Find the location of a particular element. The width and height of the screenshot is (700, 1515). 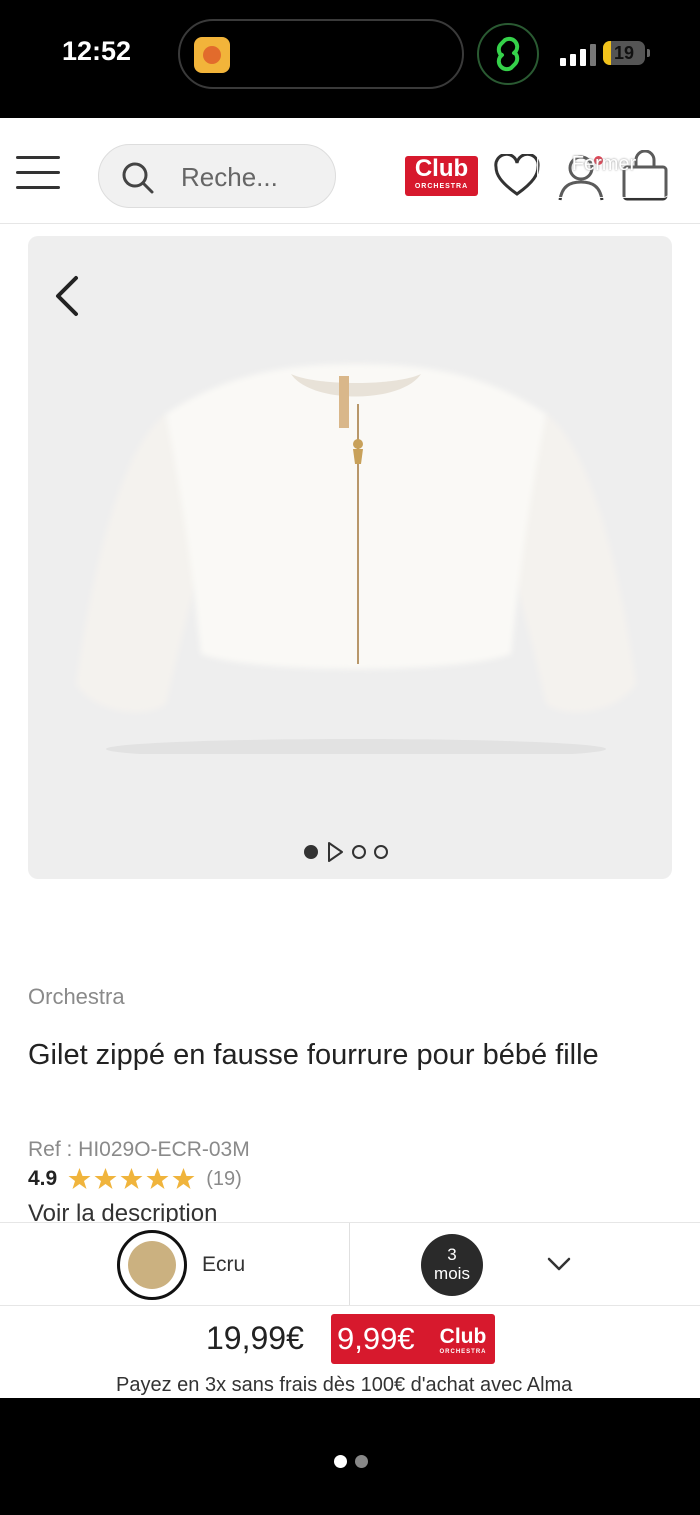

rating-stars is located at coordinates (131, 1179).